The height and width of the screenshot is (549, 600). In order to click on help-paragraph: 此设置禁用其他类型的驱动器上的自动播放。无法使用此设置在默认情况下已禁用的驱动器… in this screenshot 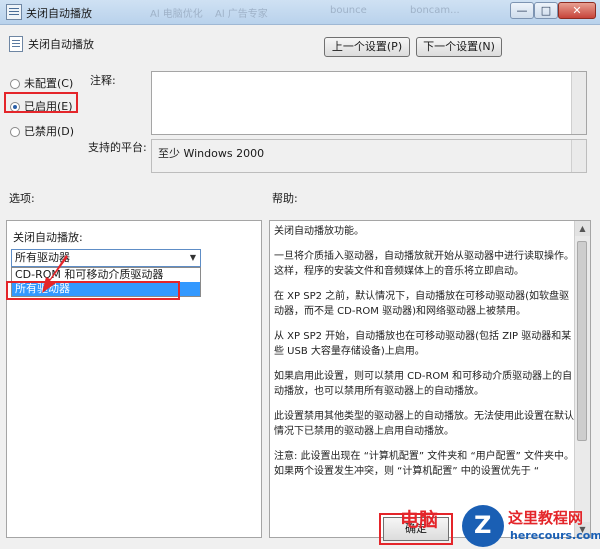, I will do `click(424, 424)`.